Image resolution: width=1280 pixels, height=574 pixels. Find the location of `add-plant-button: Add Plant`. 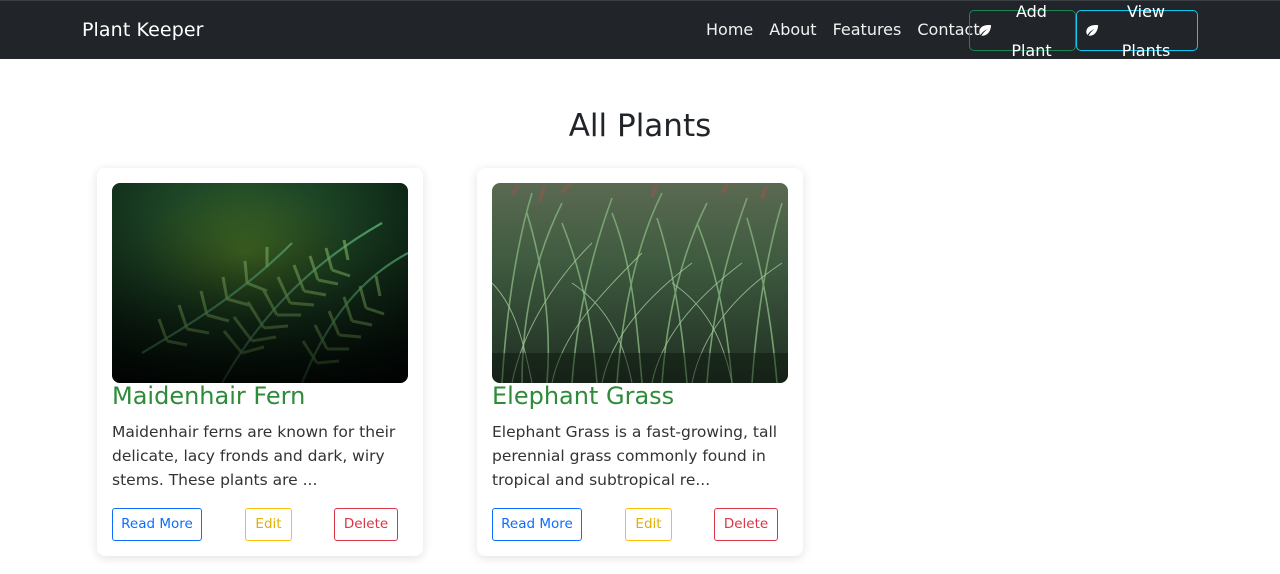

add-plant-button: Add Plant is located at coordinates (1022, 31).